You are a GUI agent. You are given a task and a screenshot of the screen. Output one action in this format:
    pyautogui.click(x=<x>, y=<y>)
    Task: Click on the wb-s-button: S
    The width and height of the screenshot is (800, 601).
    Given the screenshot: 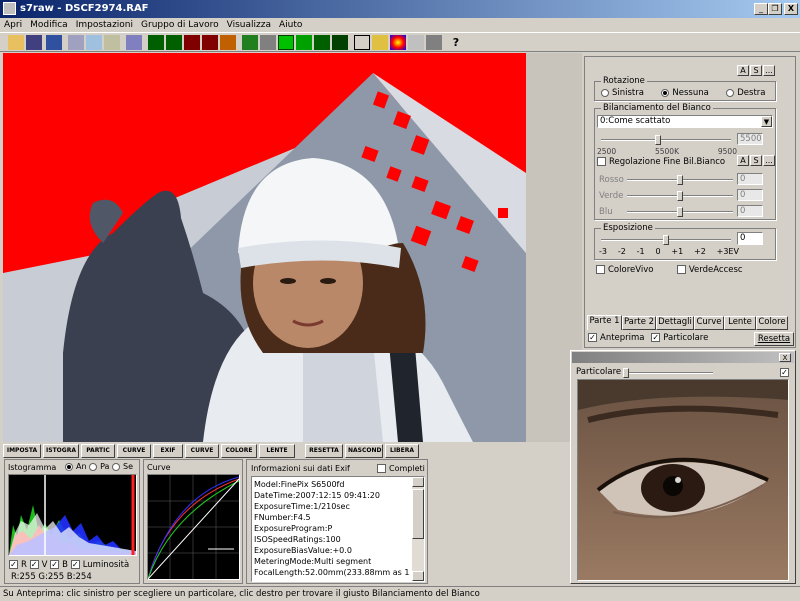 What is the action you would take?
    pyautogui.click(x=756, y=160)
    